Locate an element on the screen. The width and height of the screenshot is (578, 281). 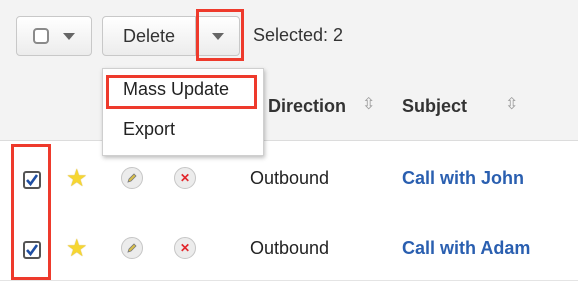
select-all-dropdown is located at coordinates (54, 36).